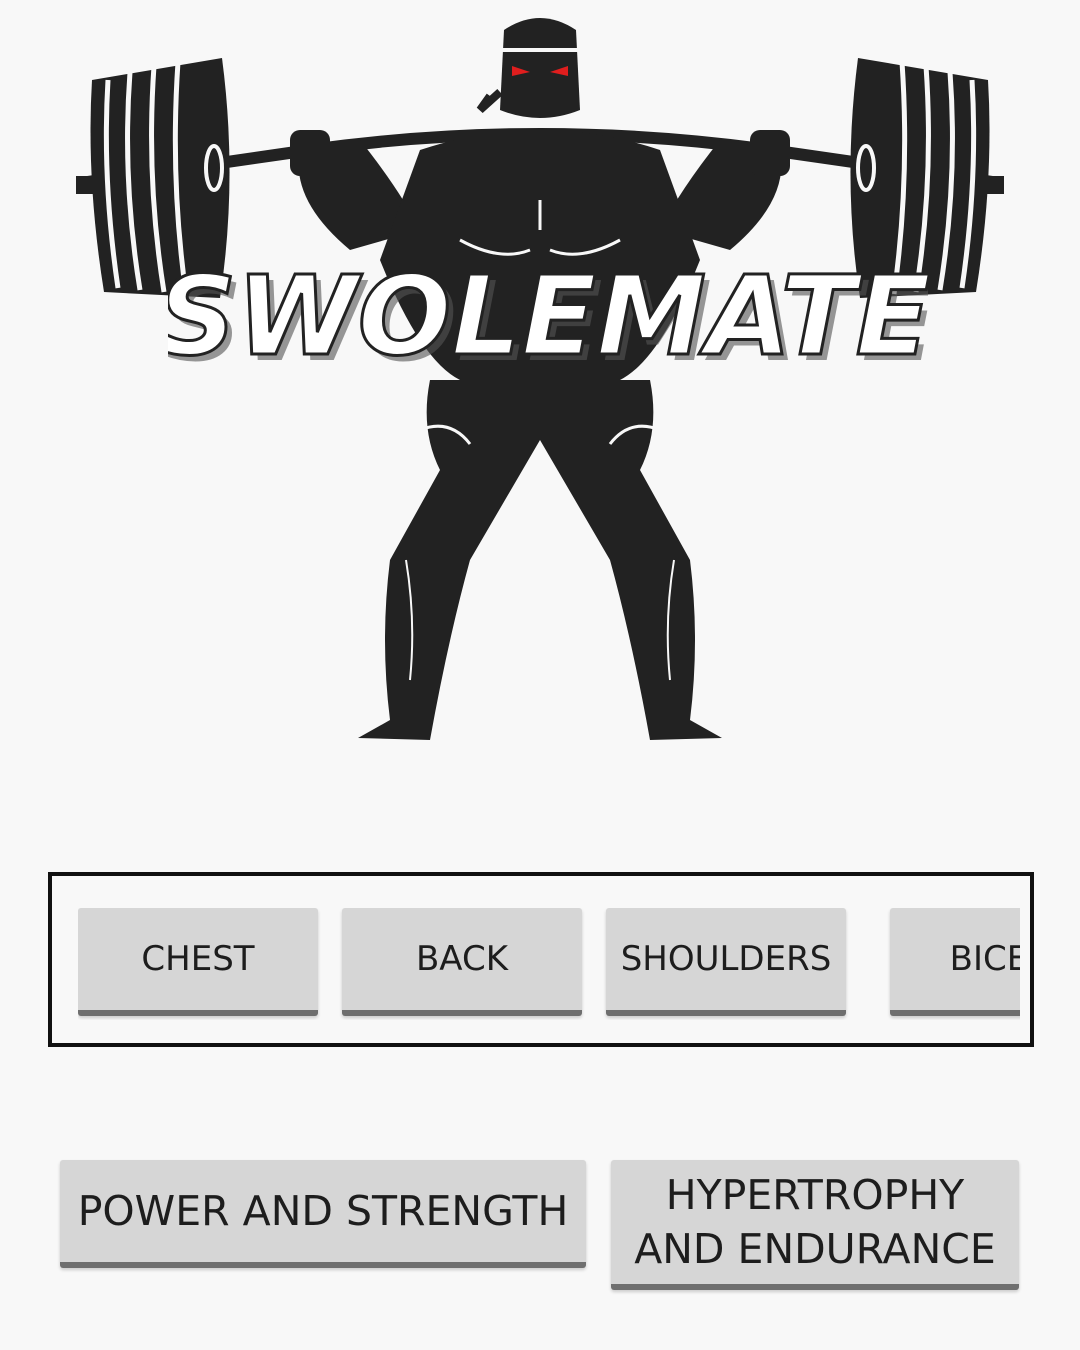 The width and height of the screenshot is (1080, 1350). I want to click on hypertrophy-and-endurance-button: HYPERTROPHY AND ENDURANCE, so click(815, 1225).